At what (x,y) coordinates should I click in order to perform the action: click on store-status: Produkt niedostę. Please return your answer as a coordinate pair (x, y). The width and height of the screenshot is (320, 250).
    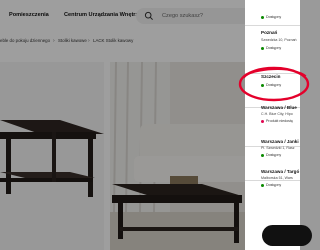
    Looking at the image, I should click on (279, 121).